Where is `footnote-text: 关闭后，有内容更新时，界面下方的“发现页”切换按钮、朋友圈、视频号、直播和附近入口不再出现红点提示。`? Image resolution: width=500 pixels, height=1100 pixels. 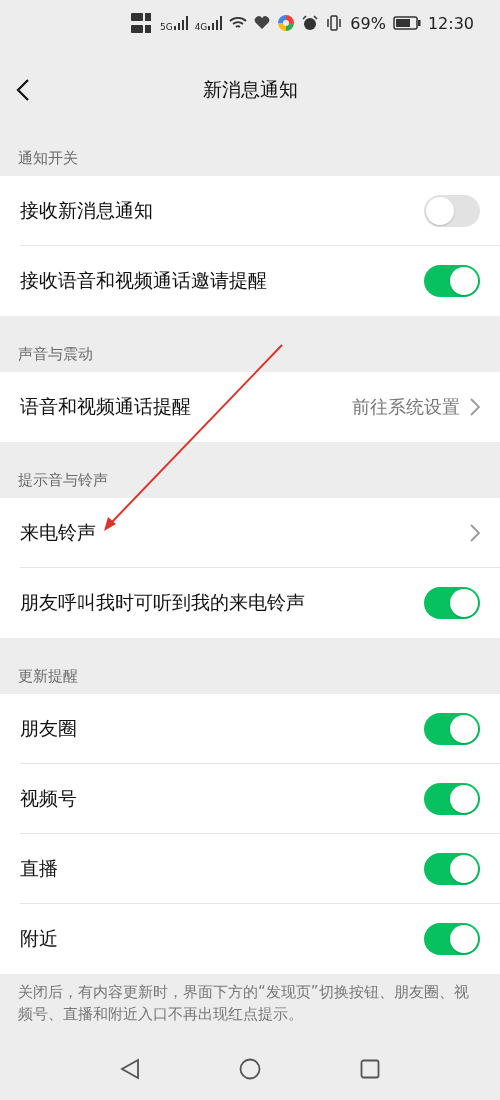 footnote-text: 关闭后，有内容更新时，界面下方的“发现页”切换按钮、朋友圈、视频号、直播和附近入口不再出现红点提示。 is located at coordinates (243, 1003).